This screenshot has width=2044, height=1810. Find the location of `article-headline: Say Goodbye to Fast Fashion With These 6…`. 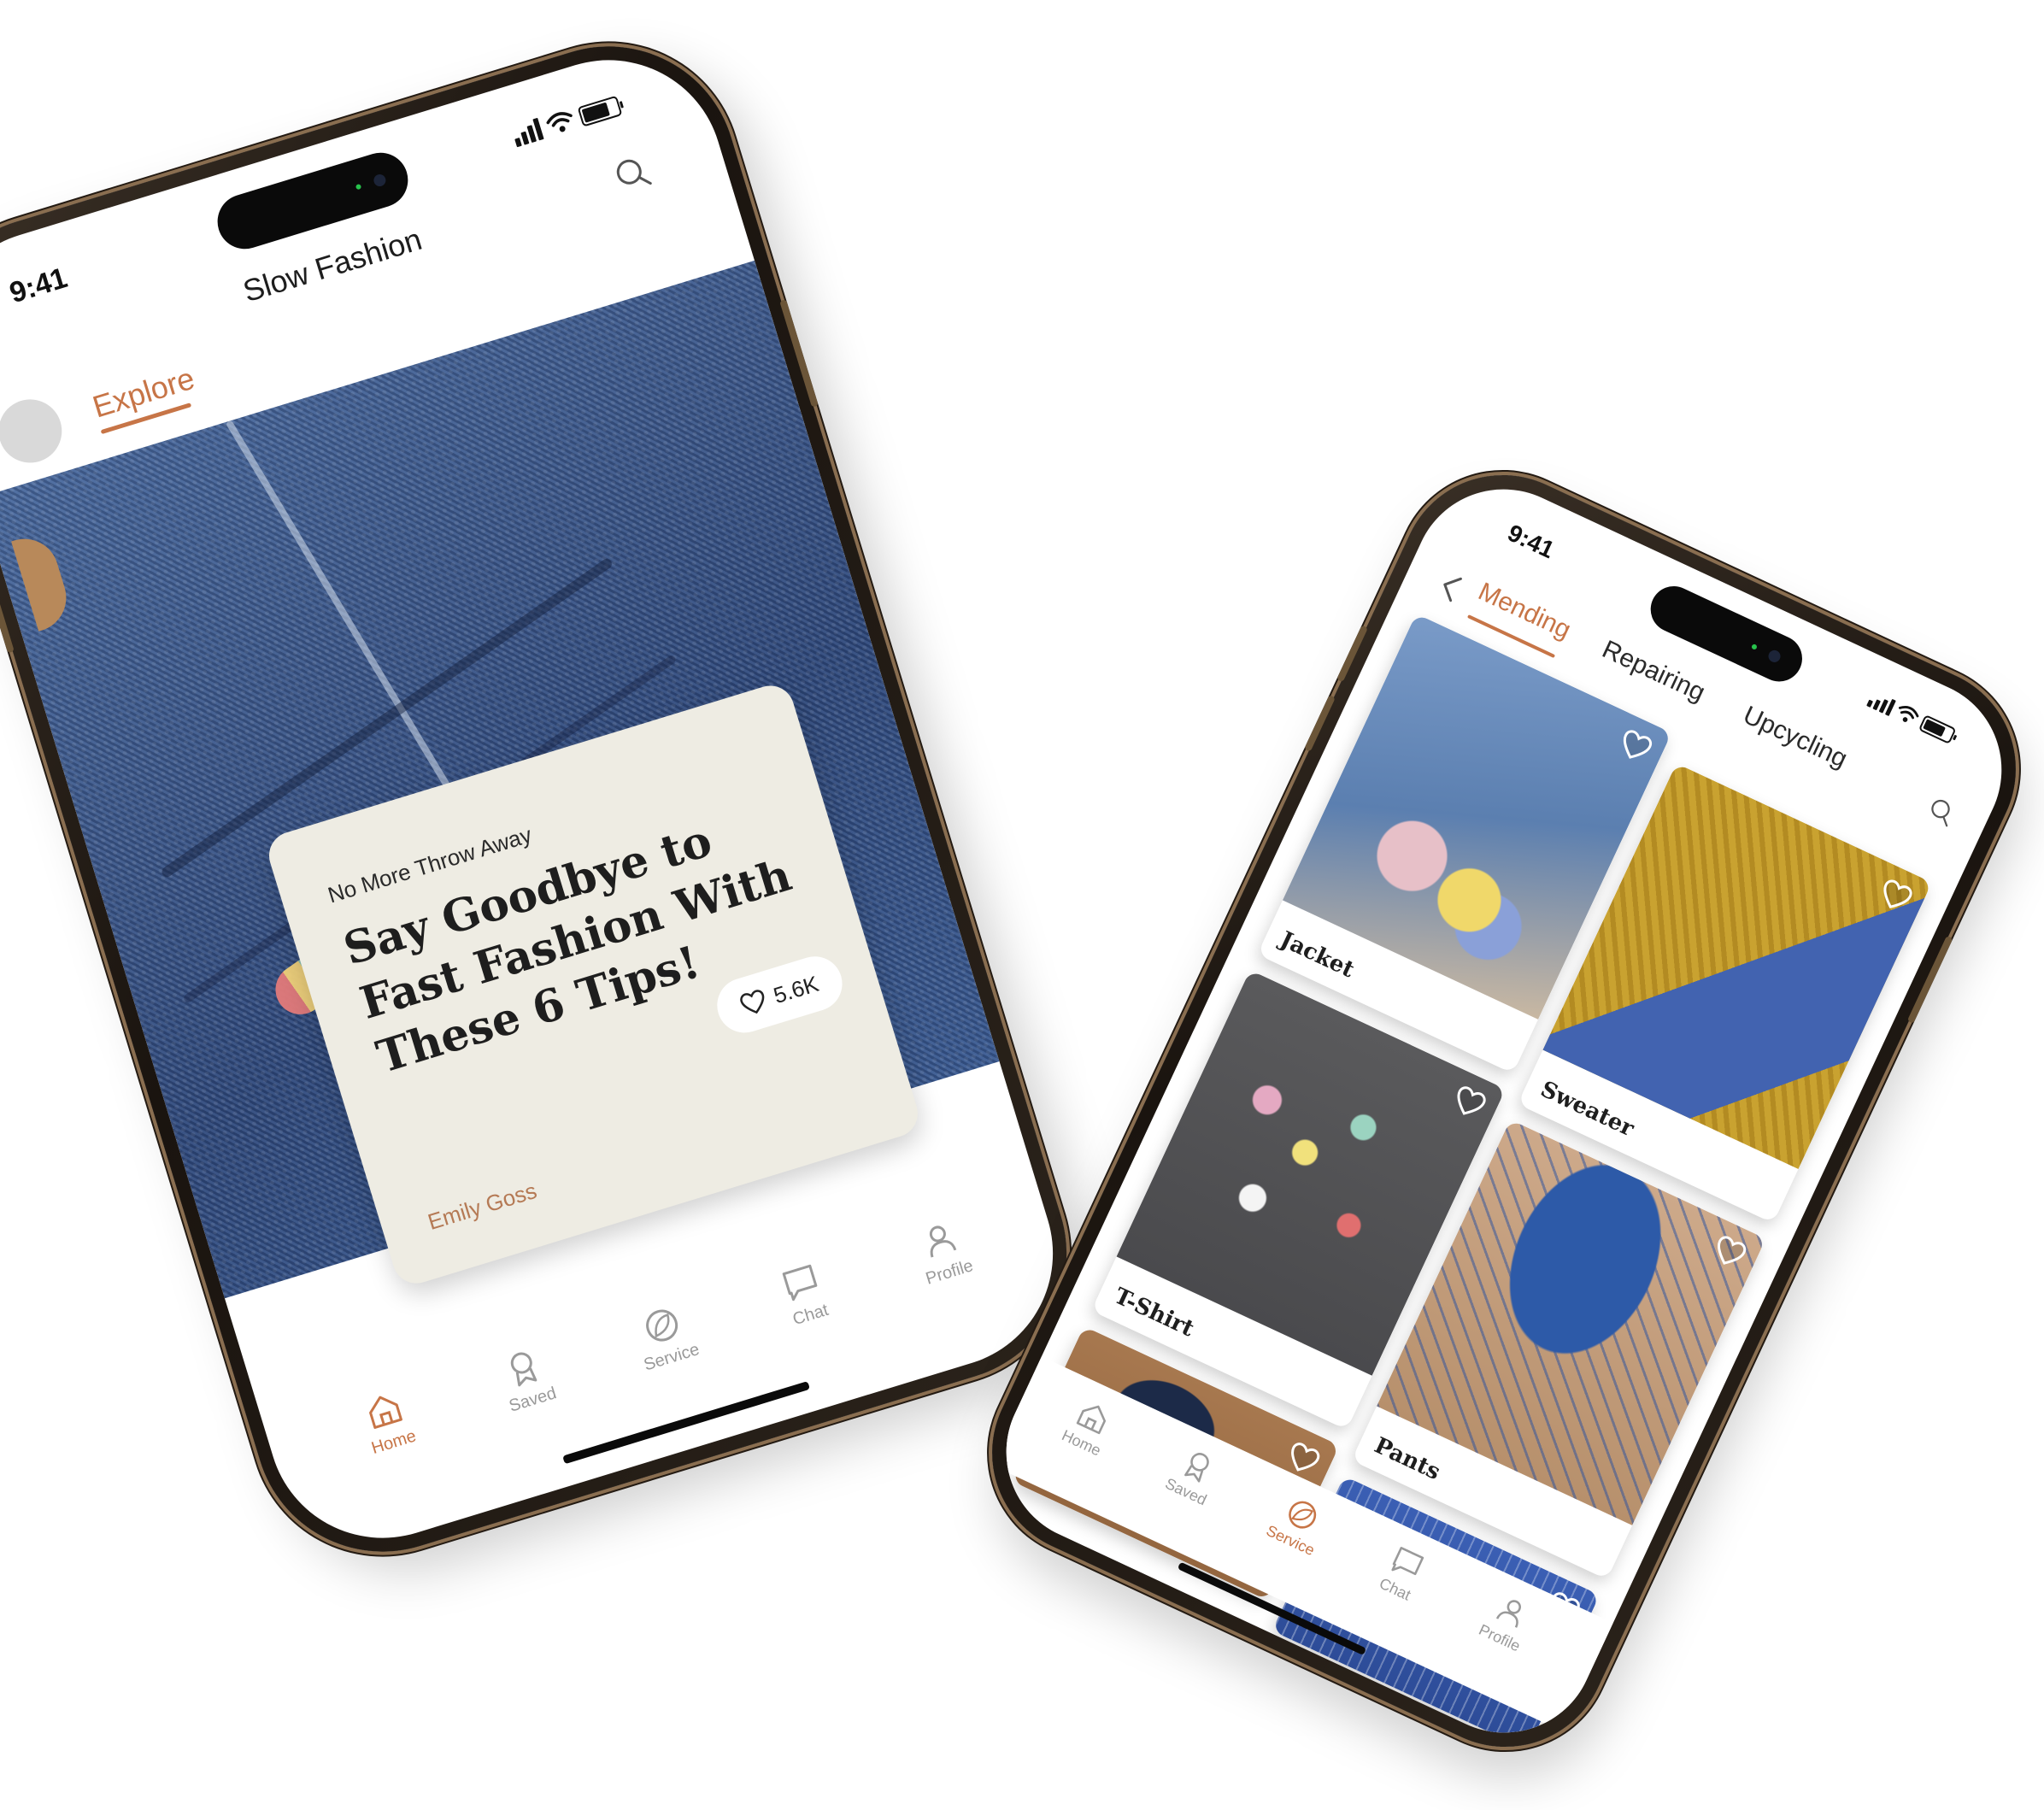

article-headline: Say Goodbye to Fast Fashion With These 6… is located at coordinates (591, 935).